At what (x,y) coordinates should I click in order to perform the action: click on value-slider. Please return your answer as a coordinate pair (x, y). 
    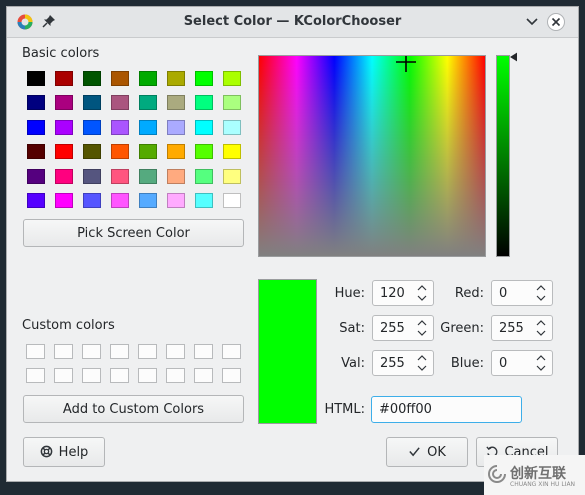
    Looking at the image, I should click on (503, 156).